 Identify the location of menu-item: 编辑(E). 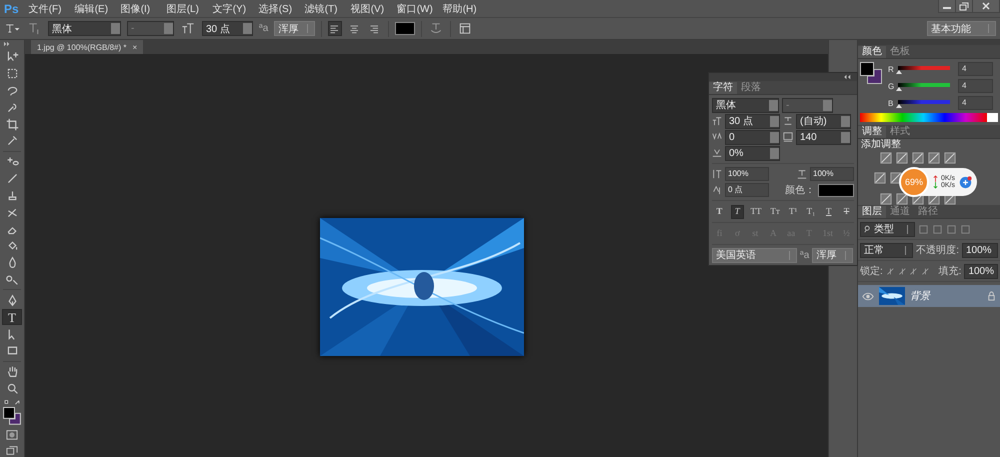
(97, 9).